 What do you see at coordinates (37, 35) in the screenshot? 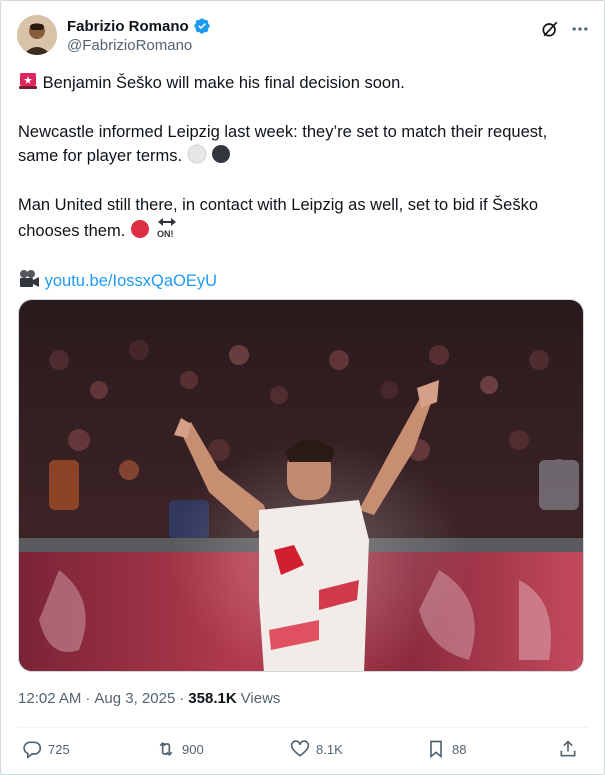
I see `avatar` at bounding box center [37, 35].